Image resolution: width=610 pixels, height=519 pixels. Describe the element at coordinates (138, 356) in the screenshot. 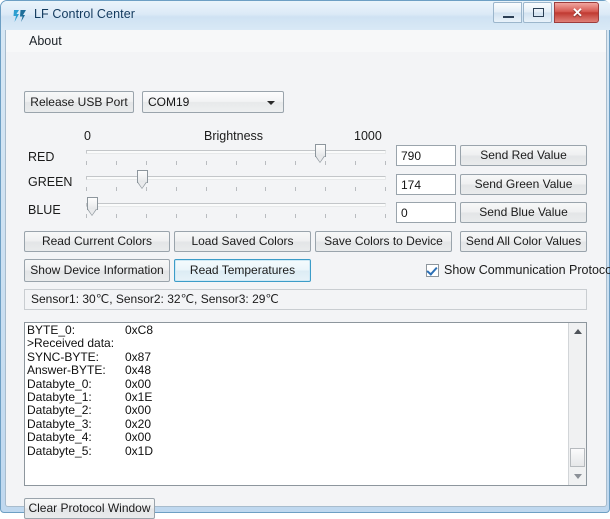

I see `log-line-value: 0x87` at that location.